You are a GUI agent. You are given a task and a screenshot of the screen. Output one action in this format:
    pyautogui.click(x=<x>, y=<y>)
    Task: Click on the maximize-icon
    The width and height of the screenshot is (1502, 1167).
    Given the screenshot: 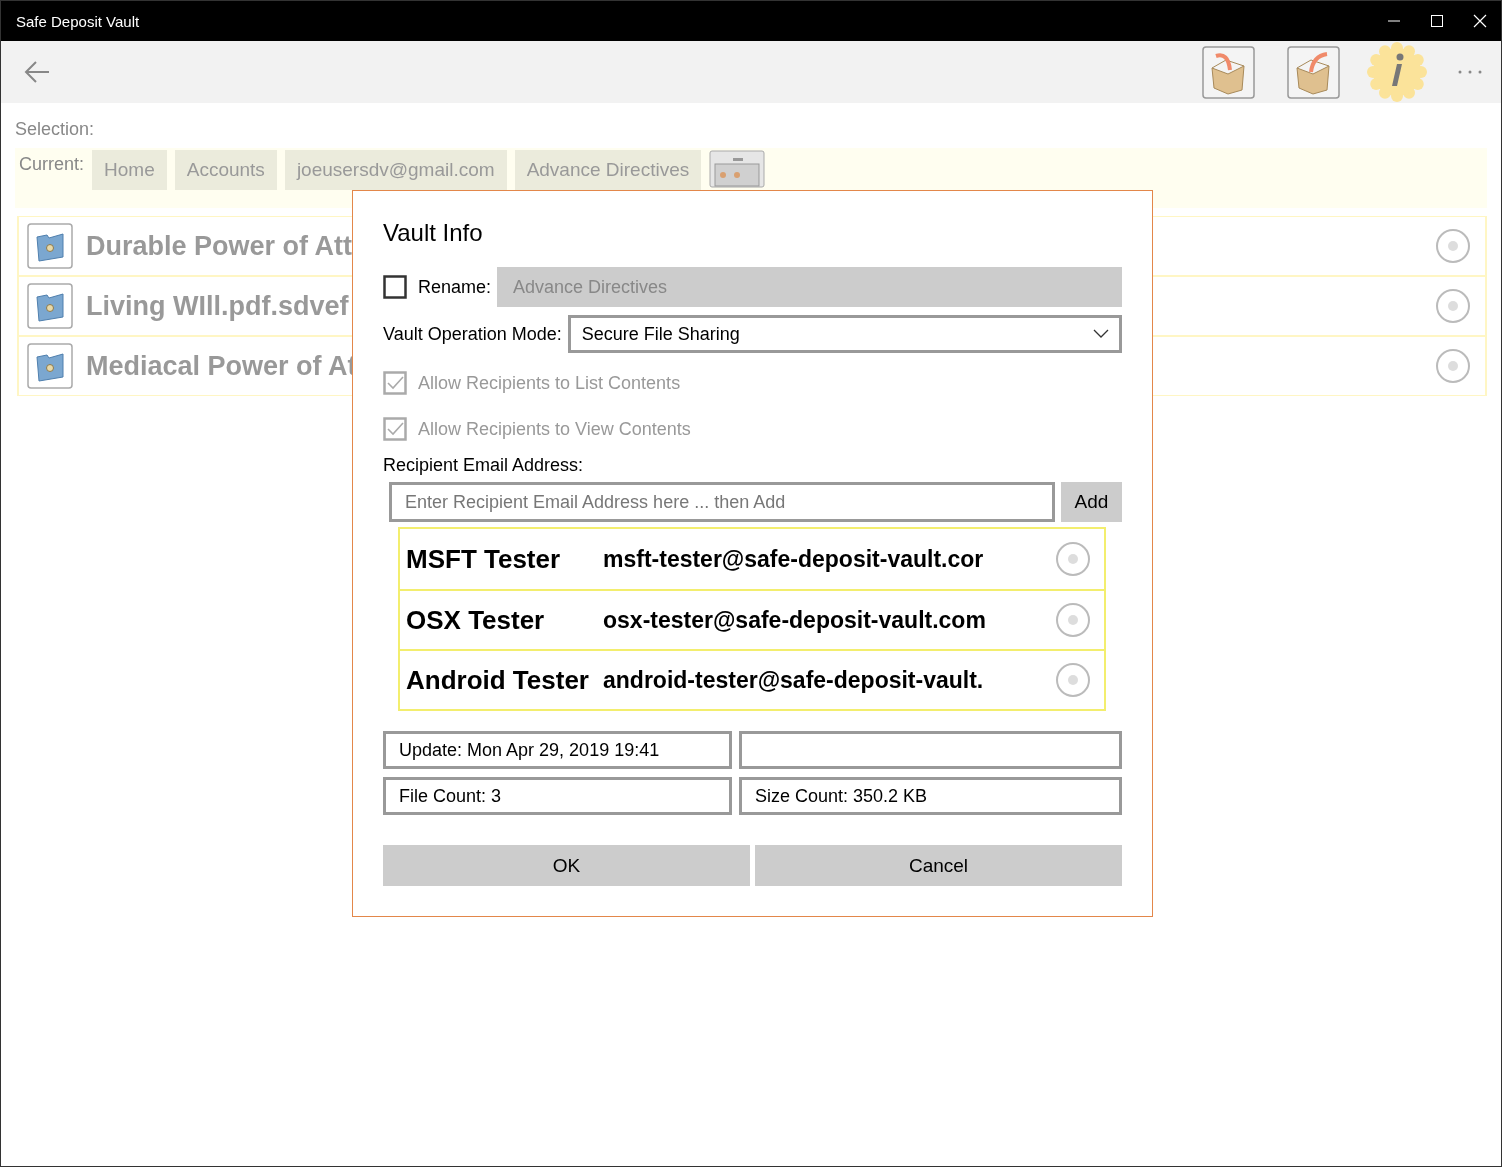 What is the action you would take?
    pyautogui.click(x=1437, y=21)
    